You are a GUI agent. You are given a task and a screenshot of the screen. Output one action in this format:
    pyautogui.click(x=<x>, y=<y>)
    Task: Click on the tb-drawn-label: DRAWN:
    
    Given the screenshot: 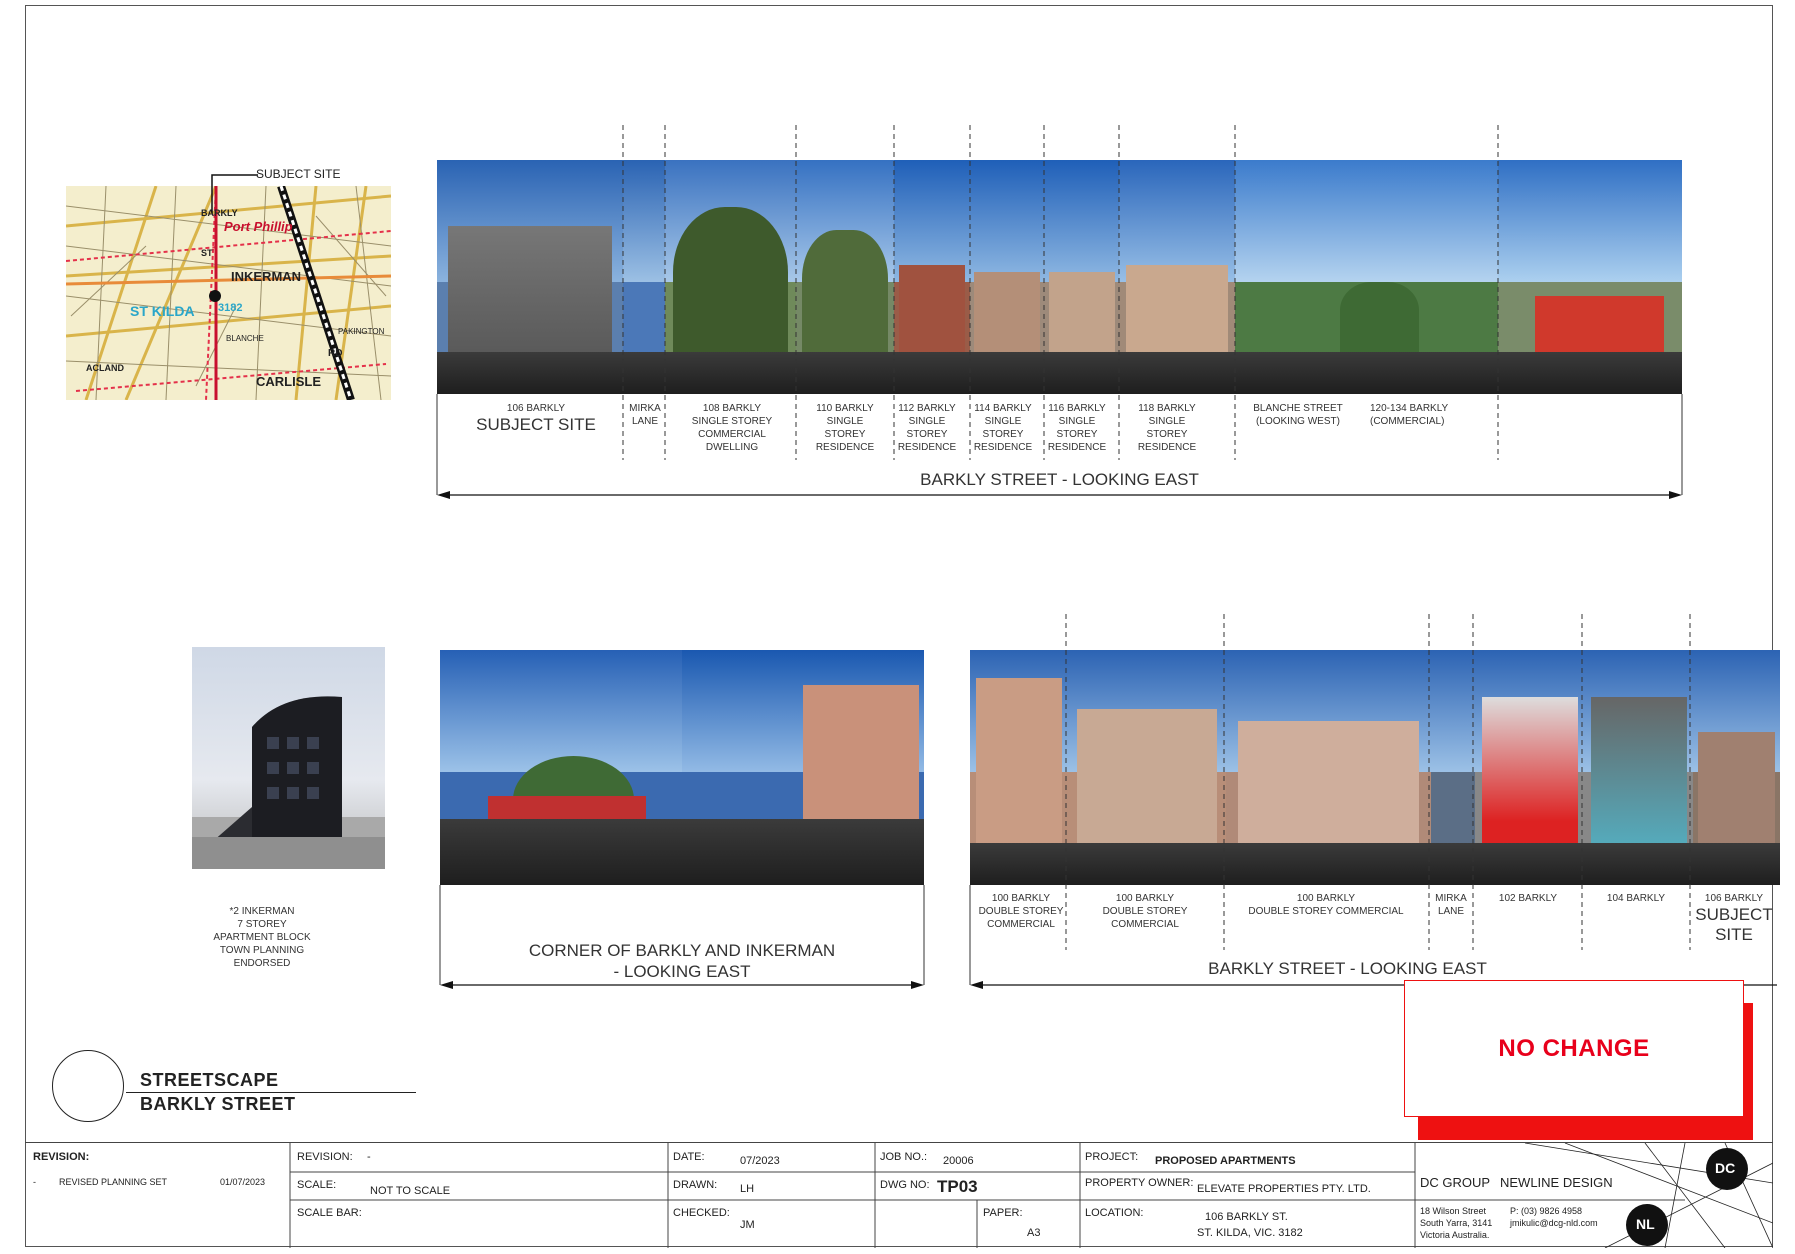 What is the action you would take?
    pyautogui.click(x=695, y=1185)
    